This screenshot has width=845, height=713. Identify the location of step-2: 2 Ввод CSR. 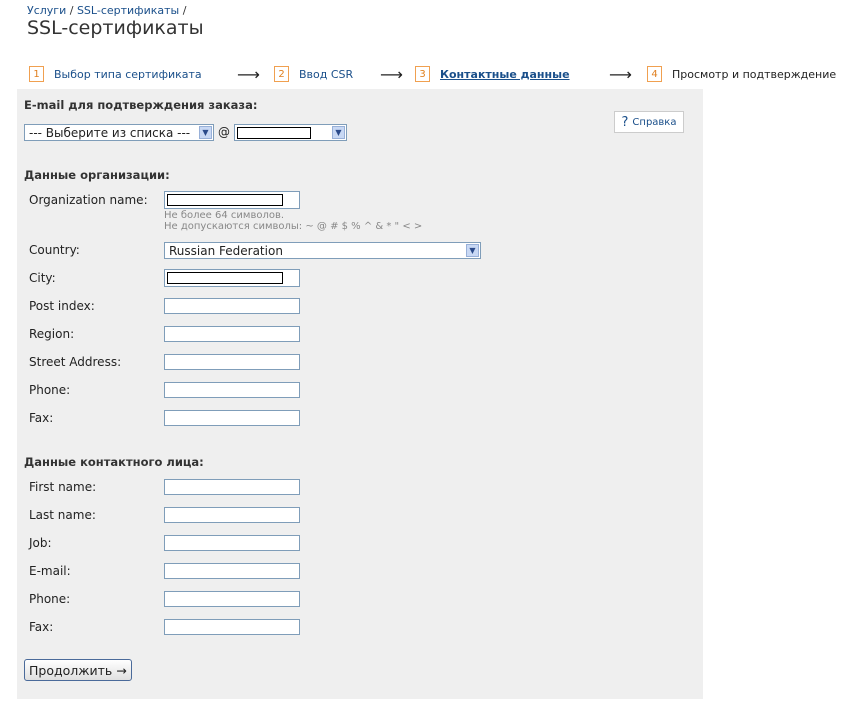
(313, 74).